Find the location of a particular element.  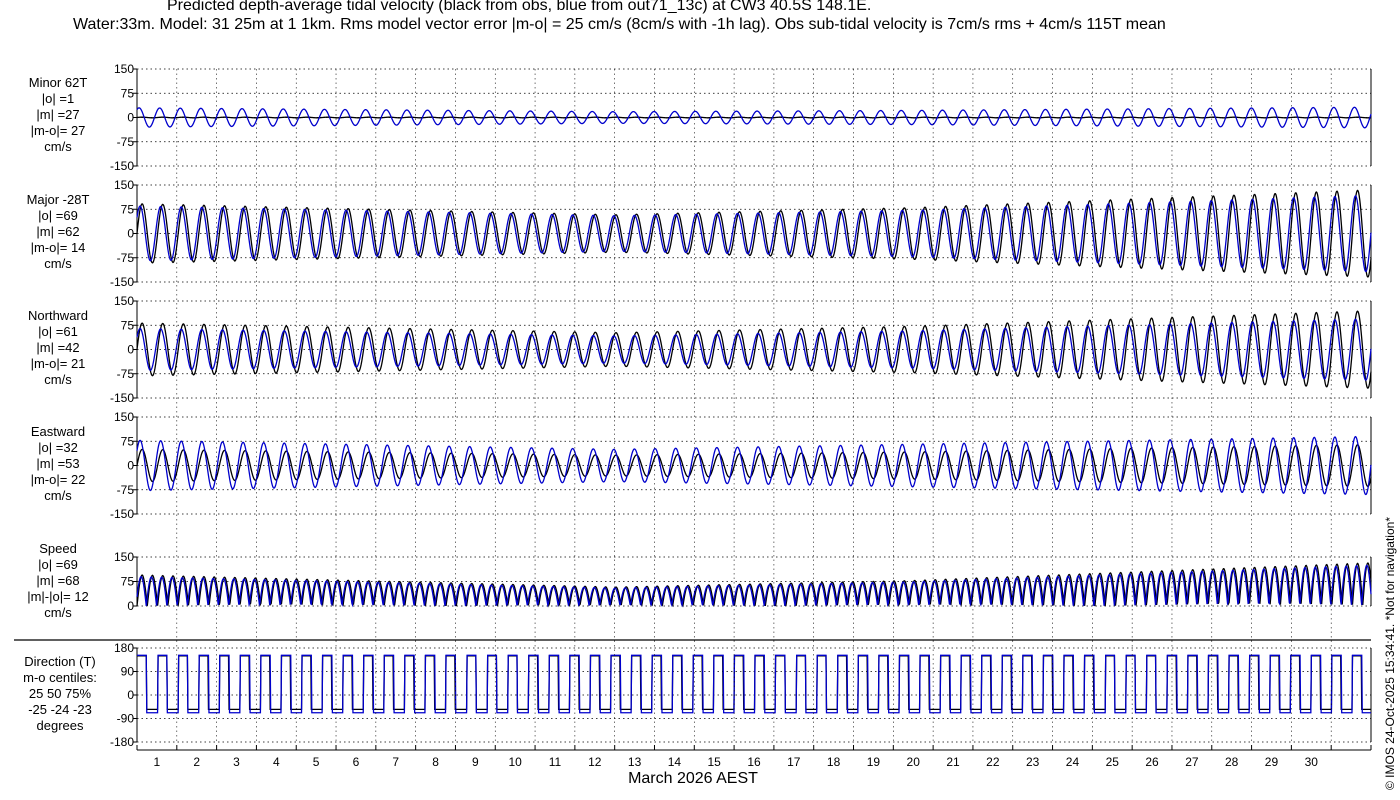

stats-northward-line: Northward is located at coordinates (58, 315).